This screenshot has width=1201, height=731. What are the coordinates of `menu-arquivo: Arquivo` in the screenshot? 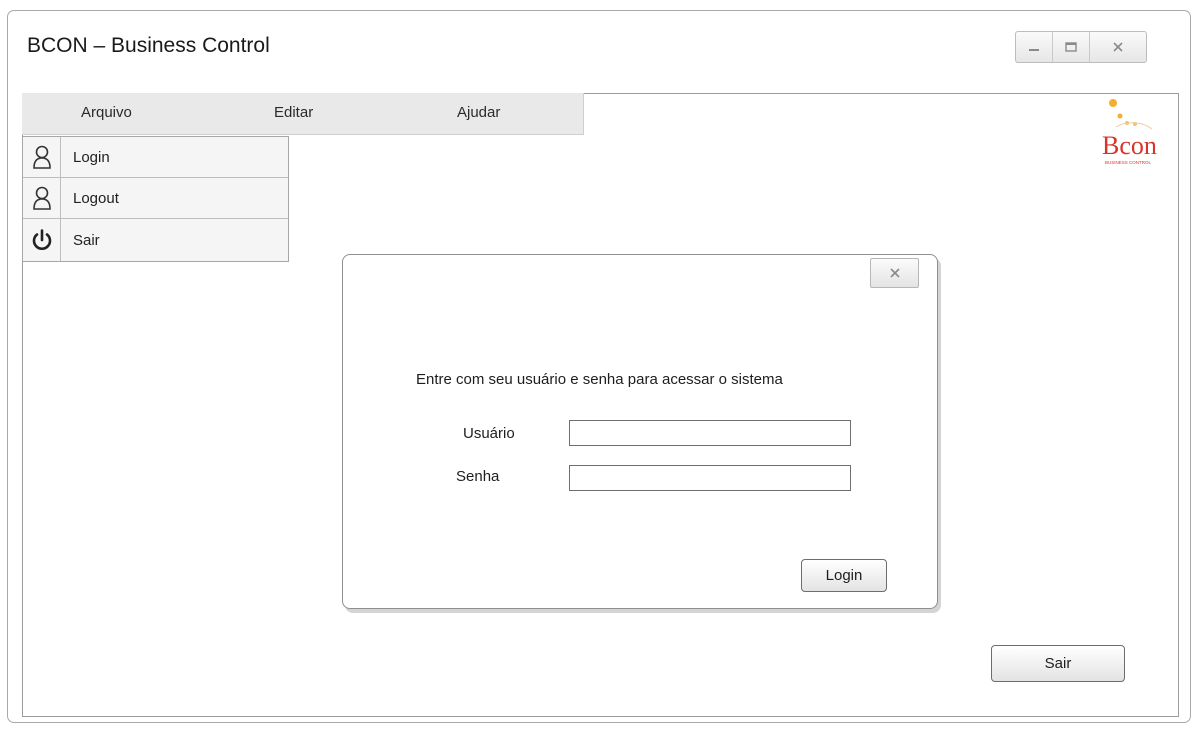 It's located at (106, 112).